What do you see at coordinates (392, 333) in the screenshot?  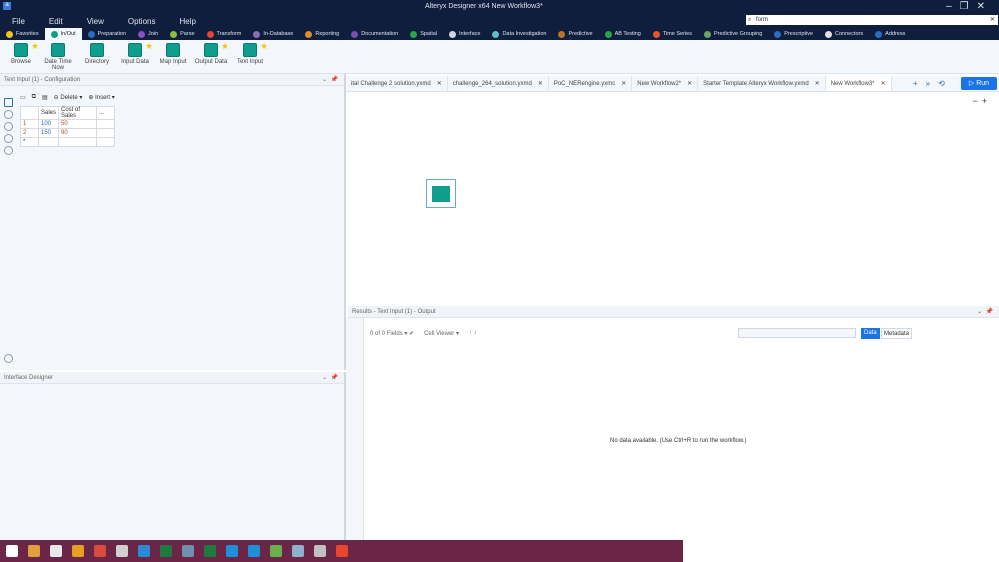 I see `fields-dropdown: 0 of 0 Fields ▾ ✔` at bounding box center [392, 333].